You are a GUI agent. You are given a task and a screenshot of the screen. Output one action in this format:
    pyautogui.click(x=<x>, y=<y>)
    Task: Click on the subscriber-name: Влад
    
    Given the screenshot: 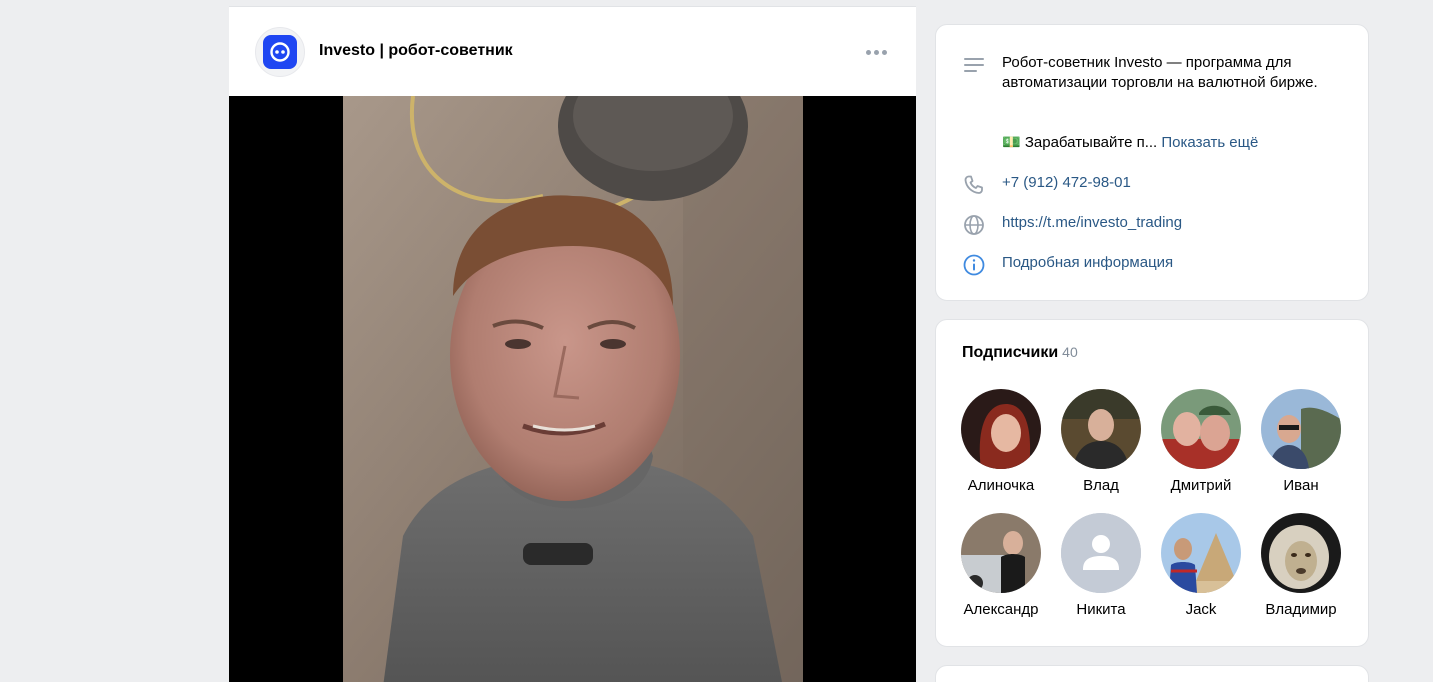 What is the action you would take?
    pyautogui.click(x=1101, y=485)
    